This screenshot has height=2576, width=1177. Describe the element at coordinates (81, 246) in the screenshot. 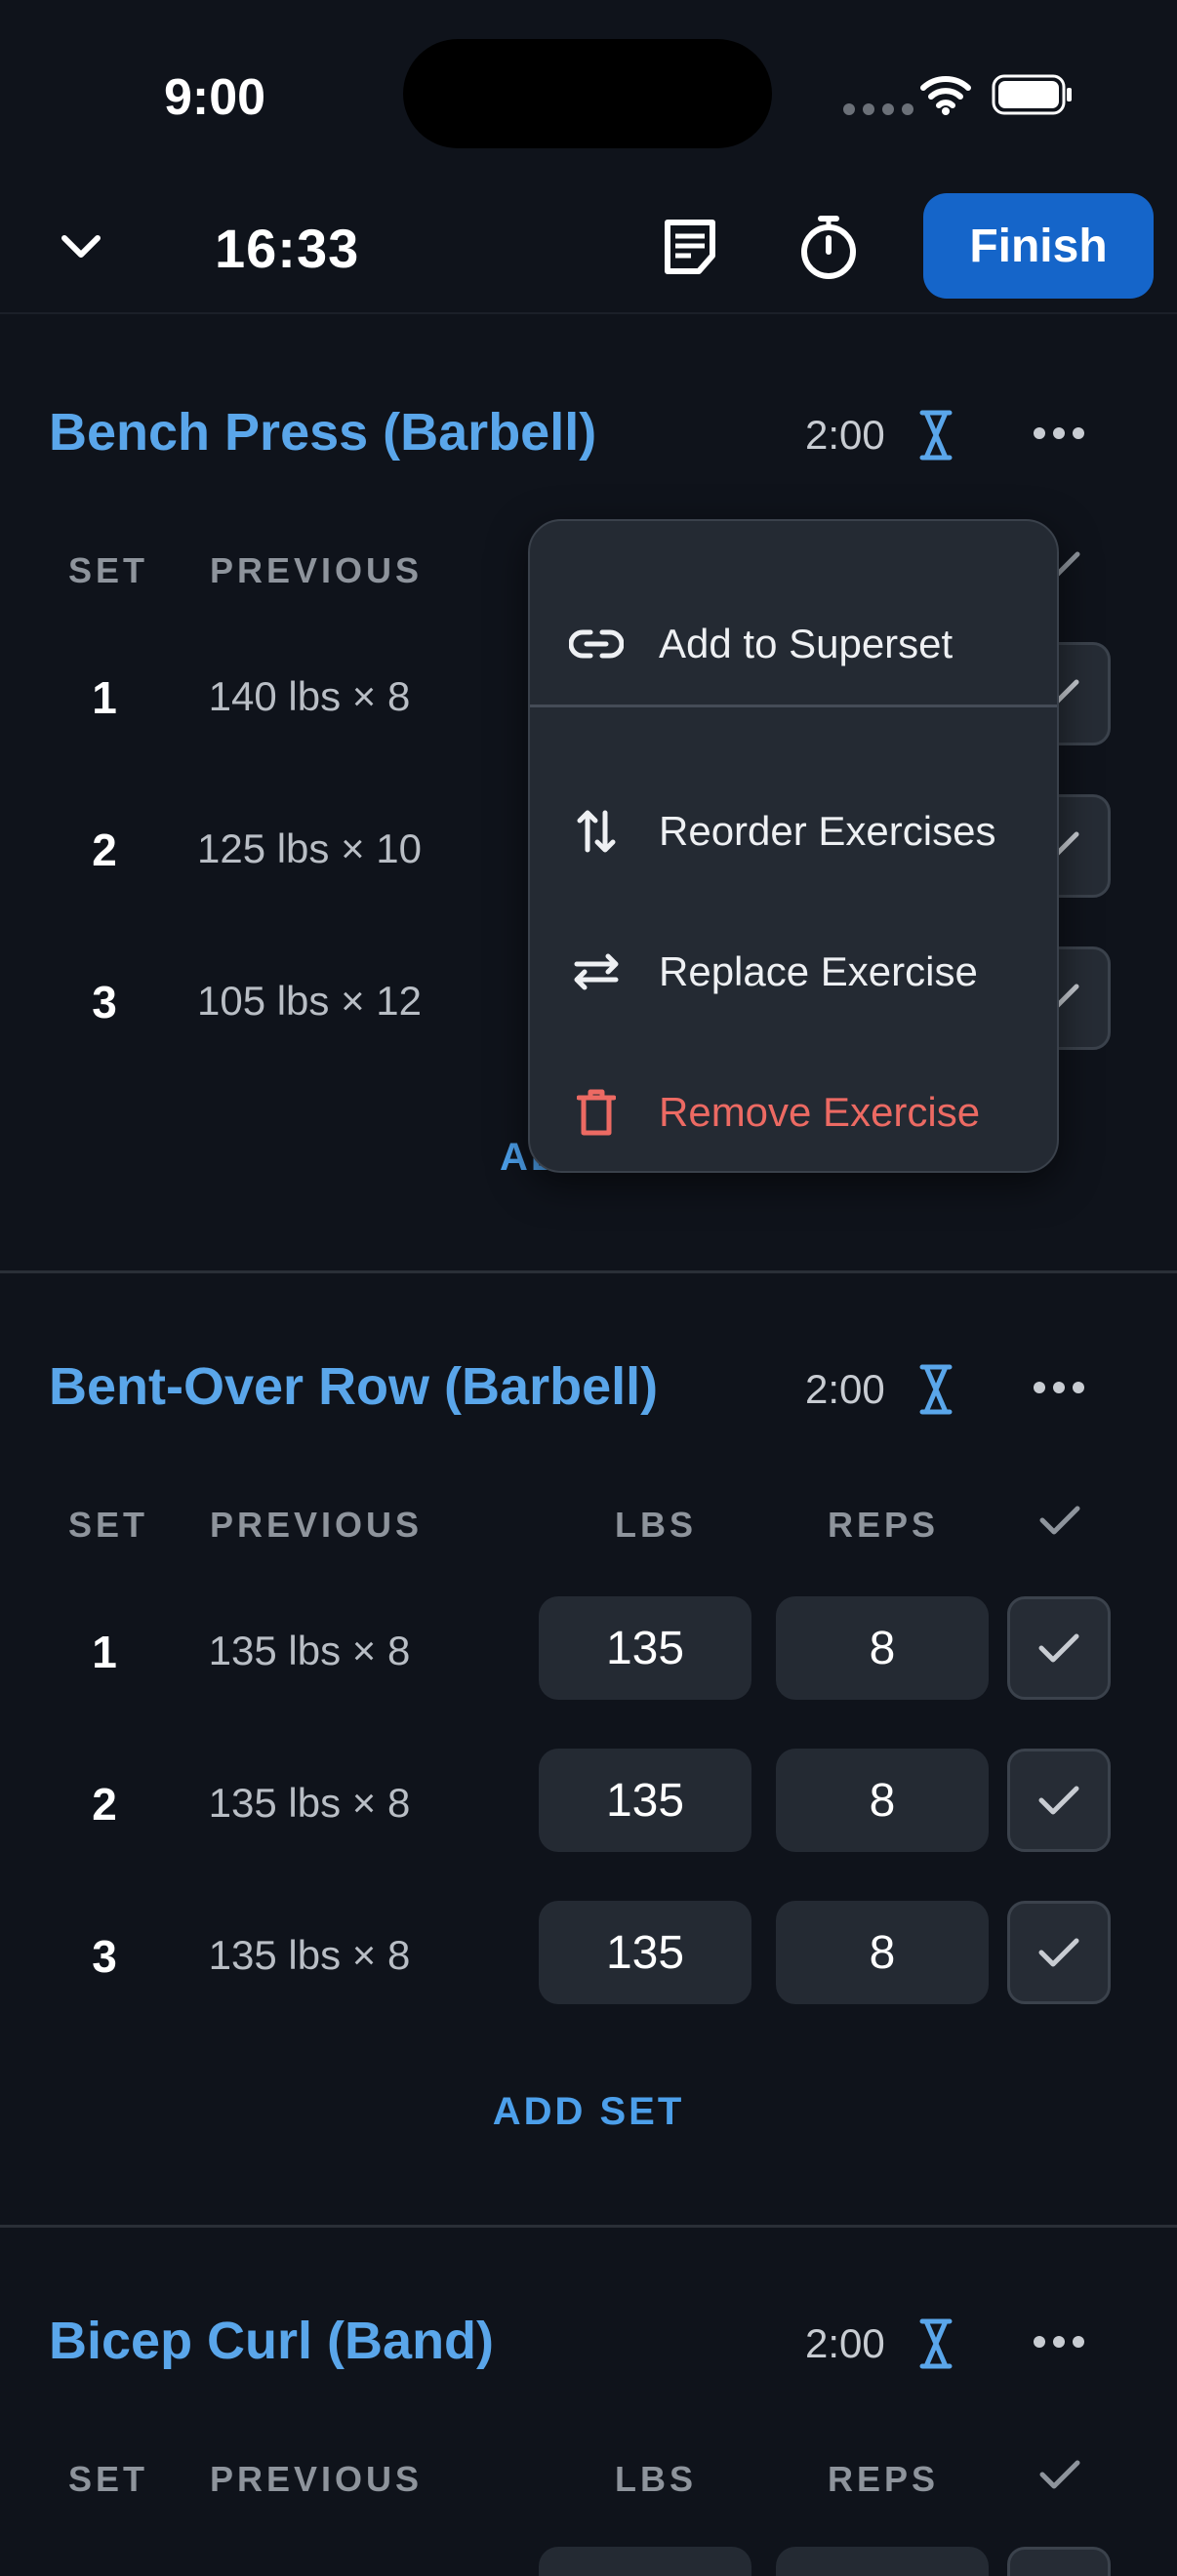

I see `collapse-chevron-icon` at that location.